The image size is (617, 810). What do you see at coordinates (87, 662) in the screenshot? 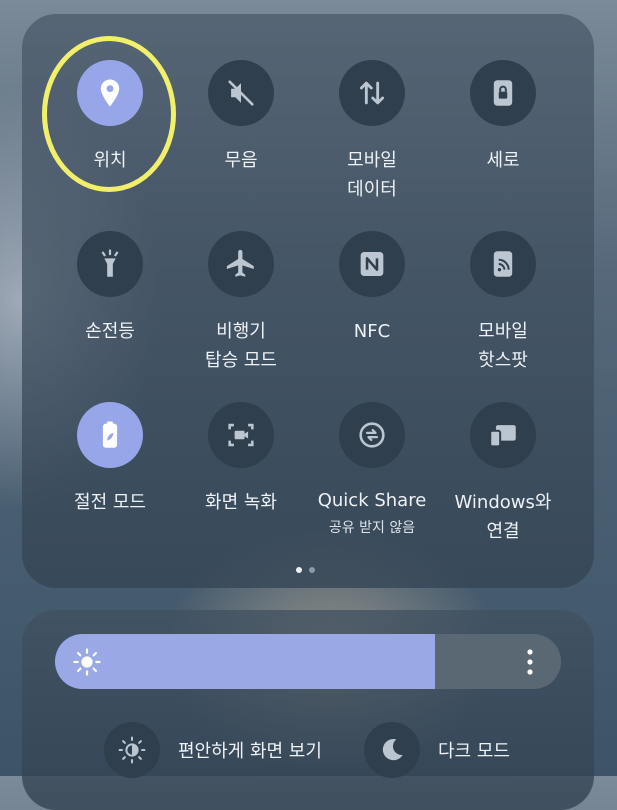
I see `sun-icon` at bounding box center [87, 662].